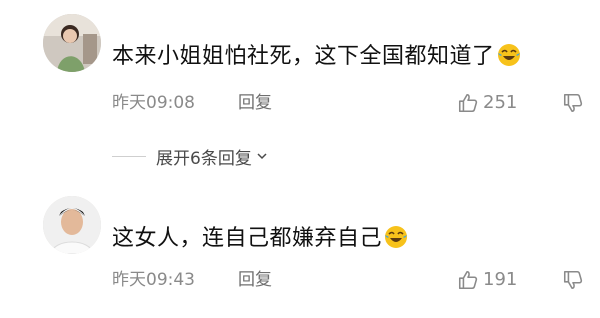  Describe the element at coordinates (260, 239) in the screenshot. I see `comment-text: 这女人，连自己都嫌弃自己` at that location.